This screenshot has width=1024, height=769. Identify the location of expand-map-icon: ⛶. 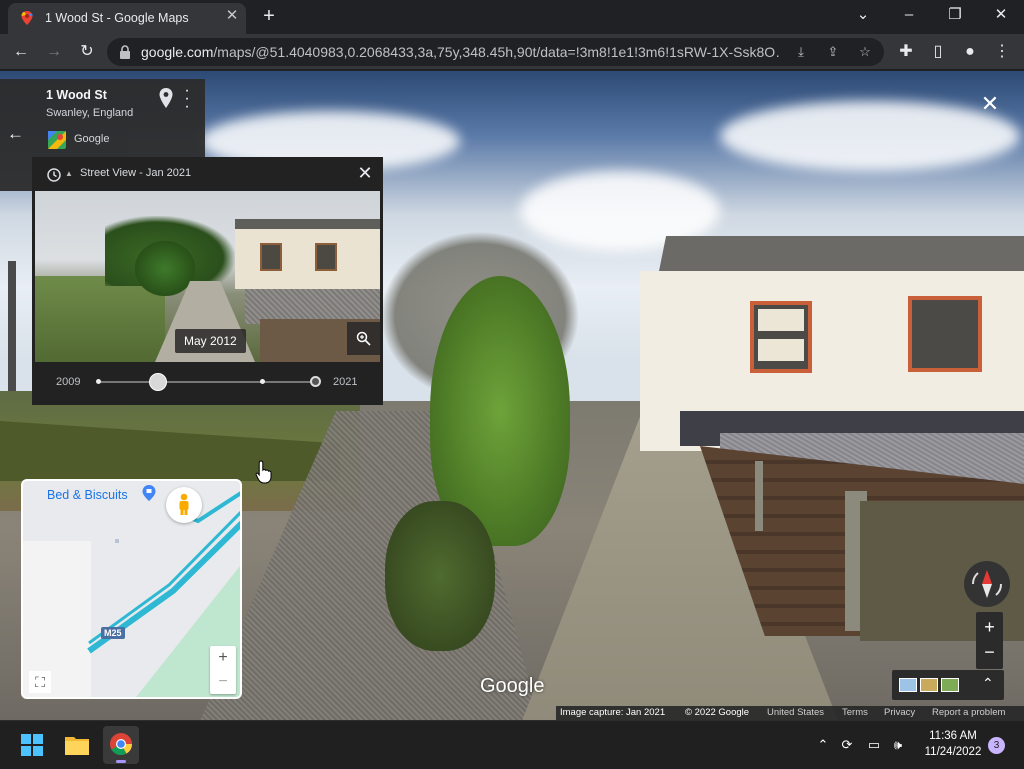
(40, 682).